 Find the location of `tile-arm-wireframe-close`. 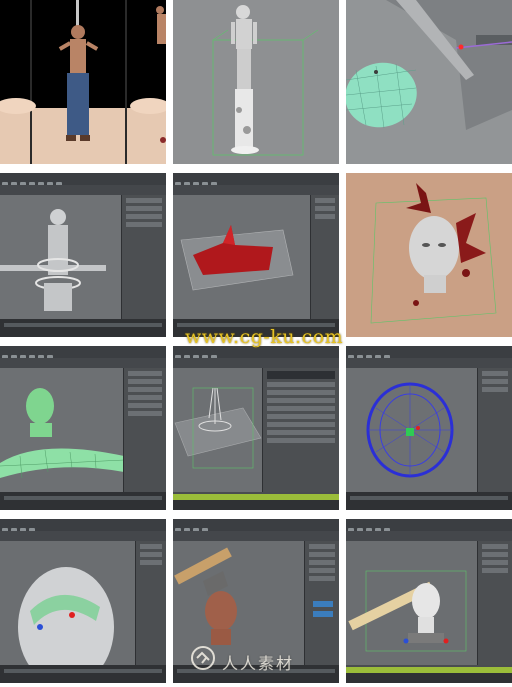

tile-arm-wireframe-close is located at coordinates (429, 82).